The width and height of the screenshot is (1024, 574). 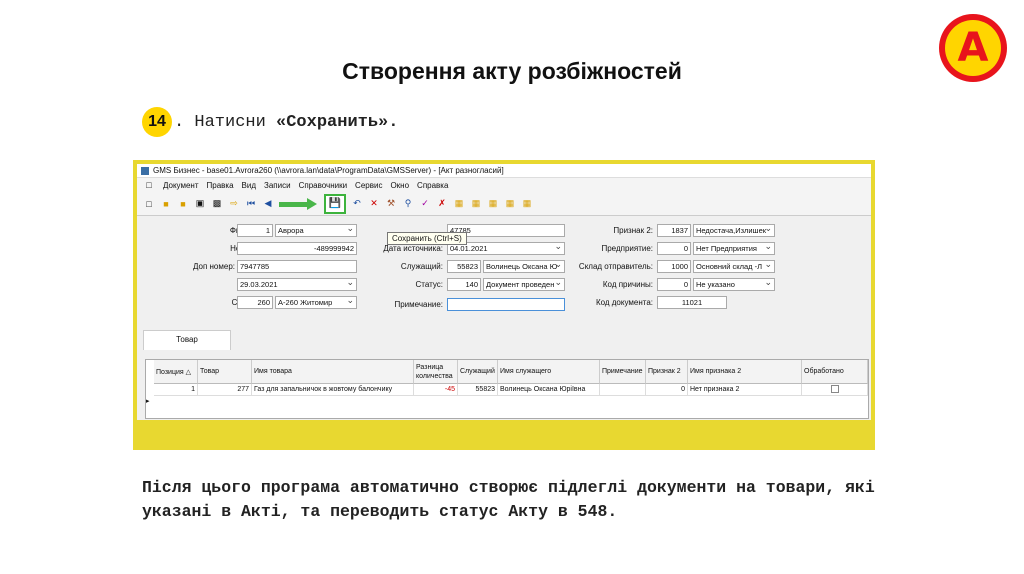 I want to click on preview-icon: ▣, so click(x=200, y=204).